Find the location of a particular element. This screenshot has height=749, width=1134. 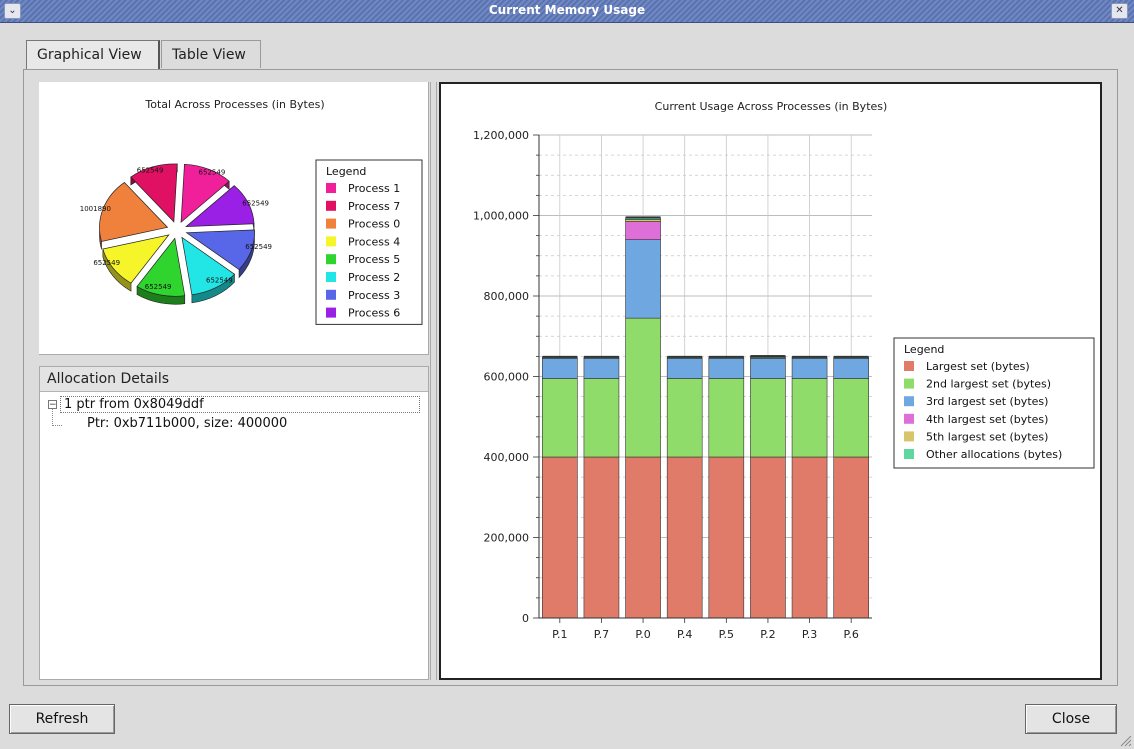

x-tick-label: P.0 is located at coordinates (642, 634).